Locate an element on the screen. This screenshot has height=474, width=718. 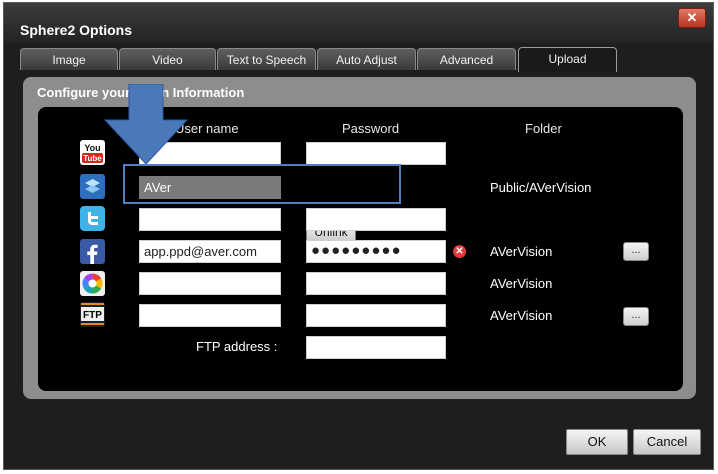
facebook-username-input: app.ppd@aver.com is located at coordinates (210, 251).